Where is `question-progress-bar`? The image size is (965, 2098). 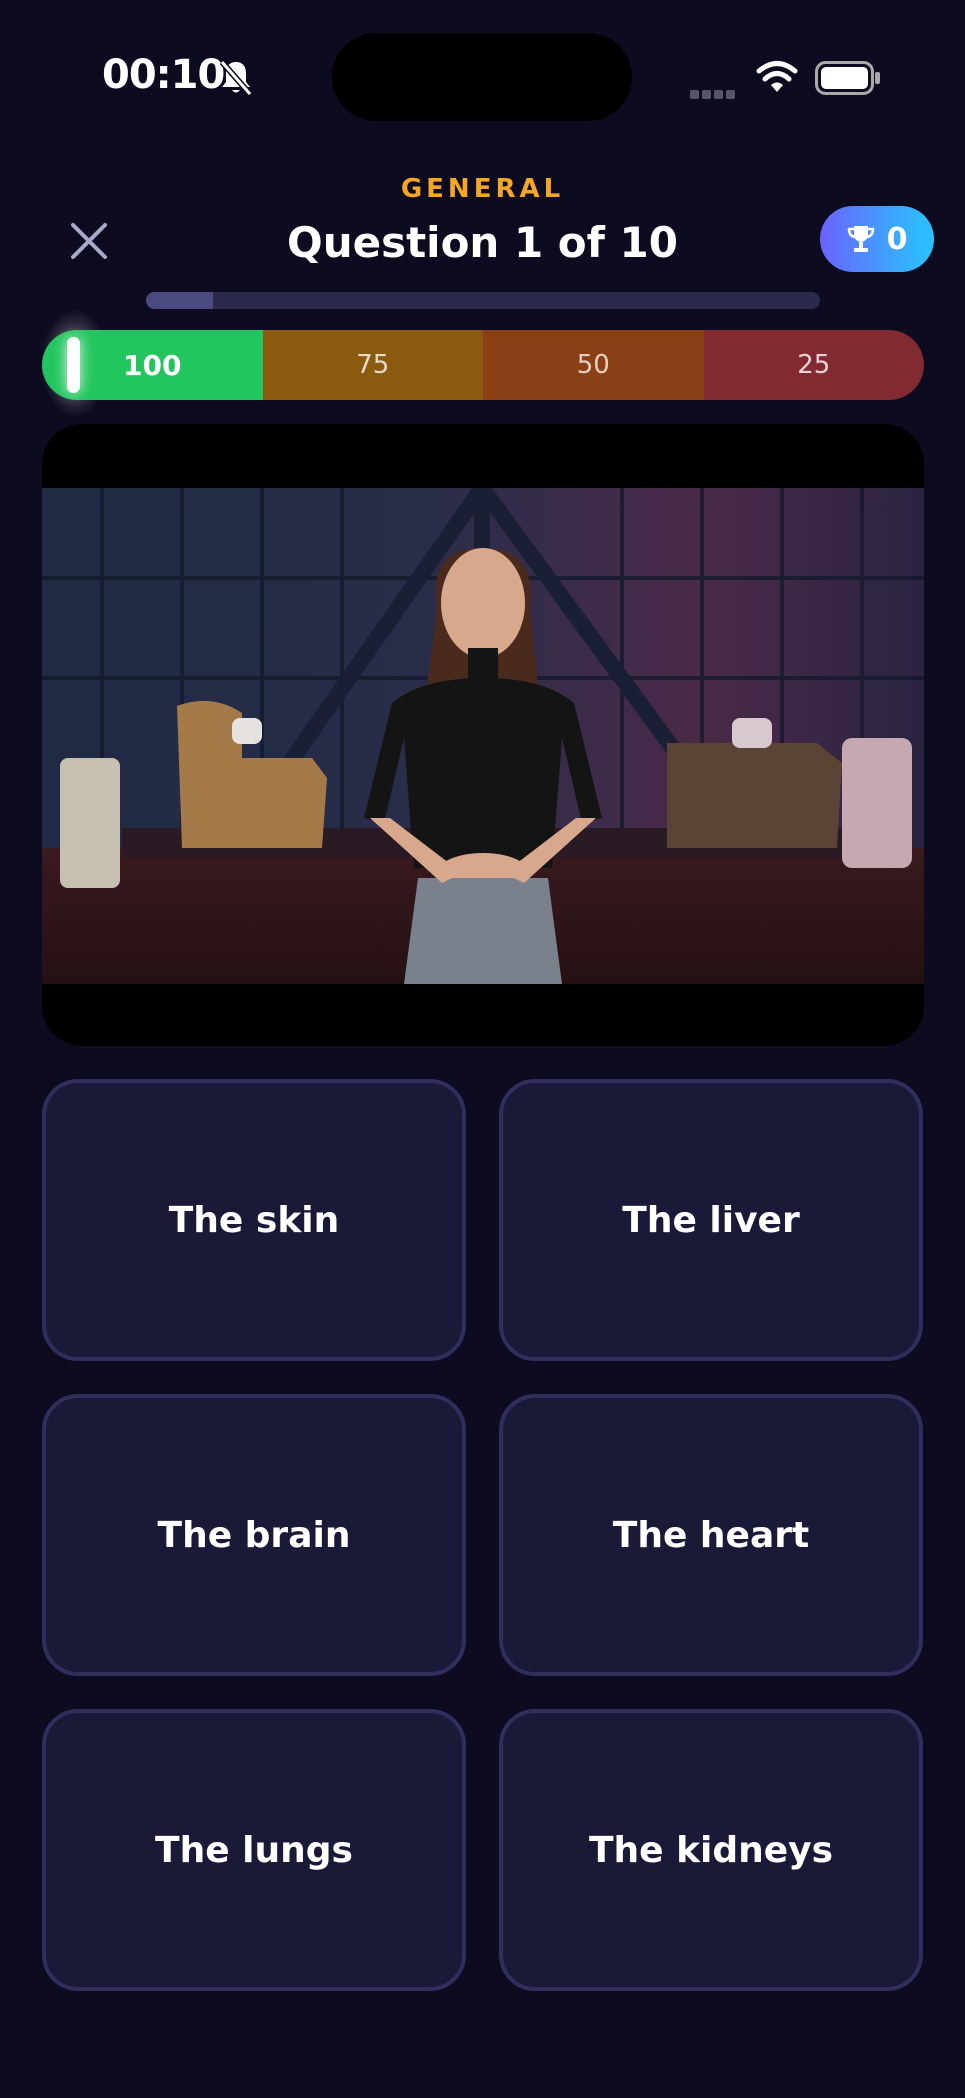 question-progress-bar is located at coordinates (483, 300).